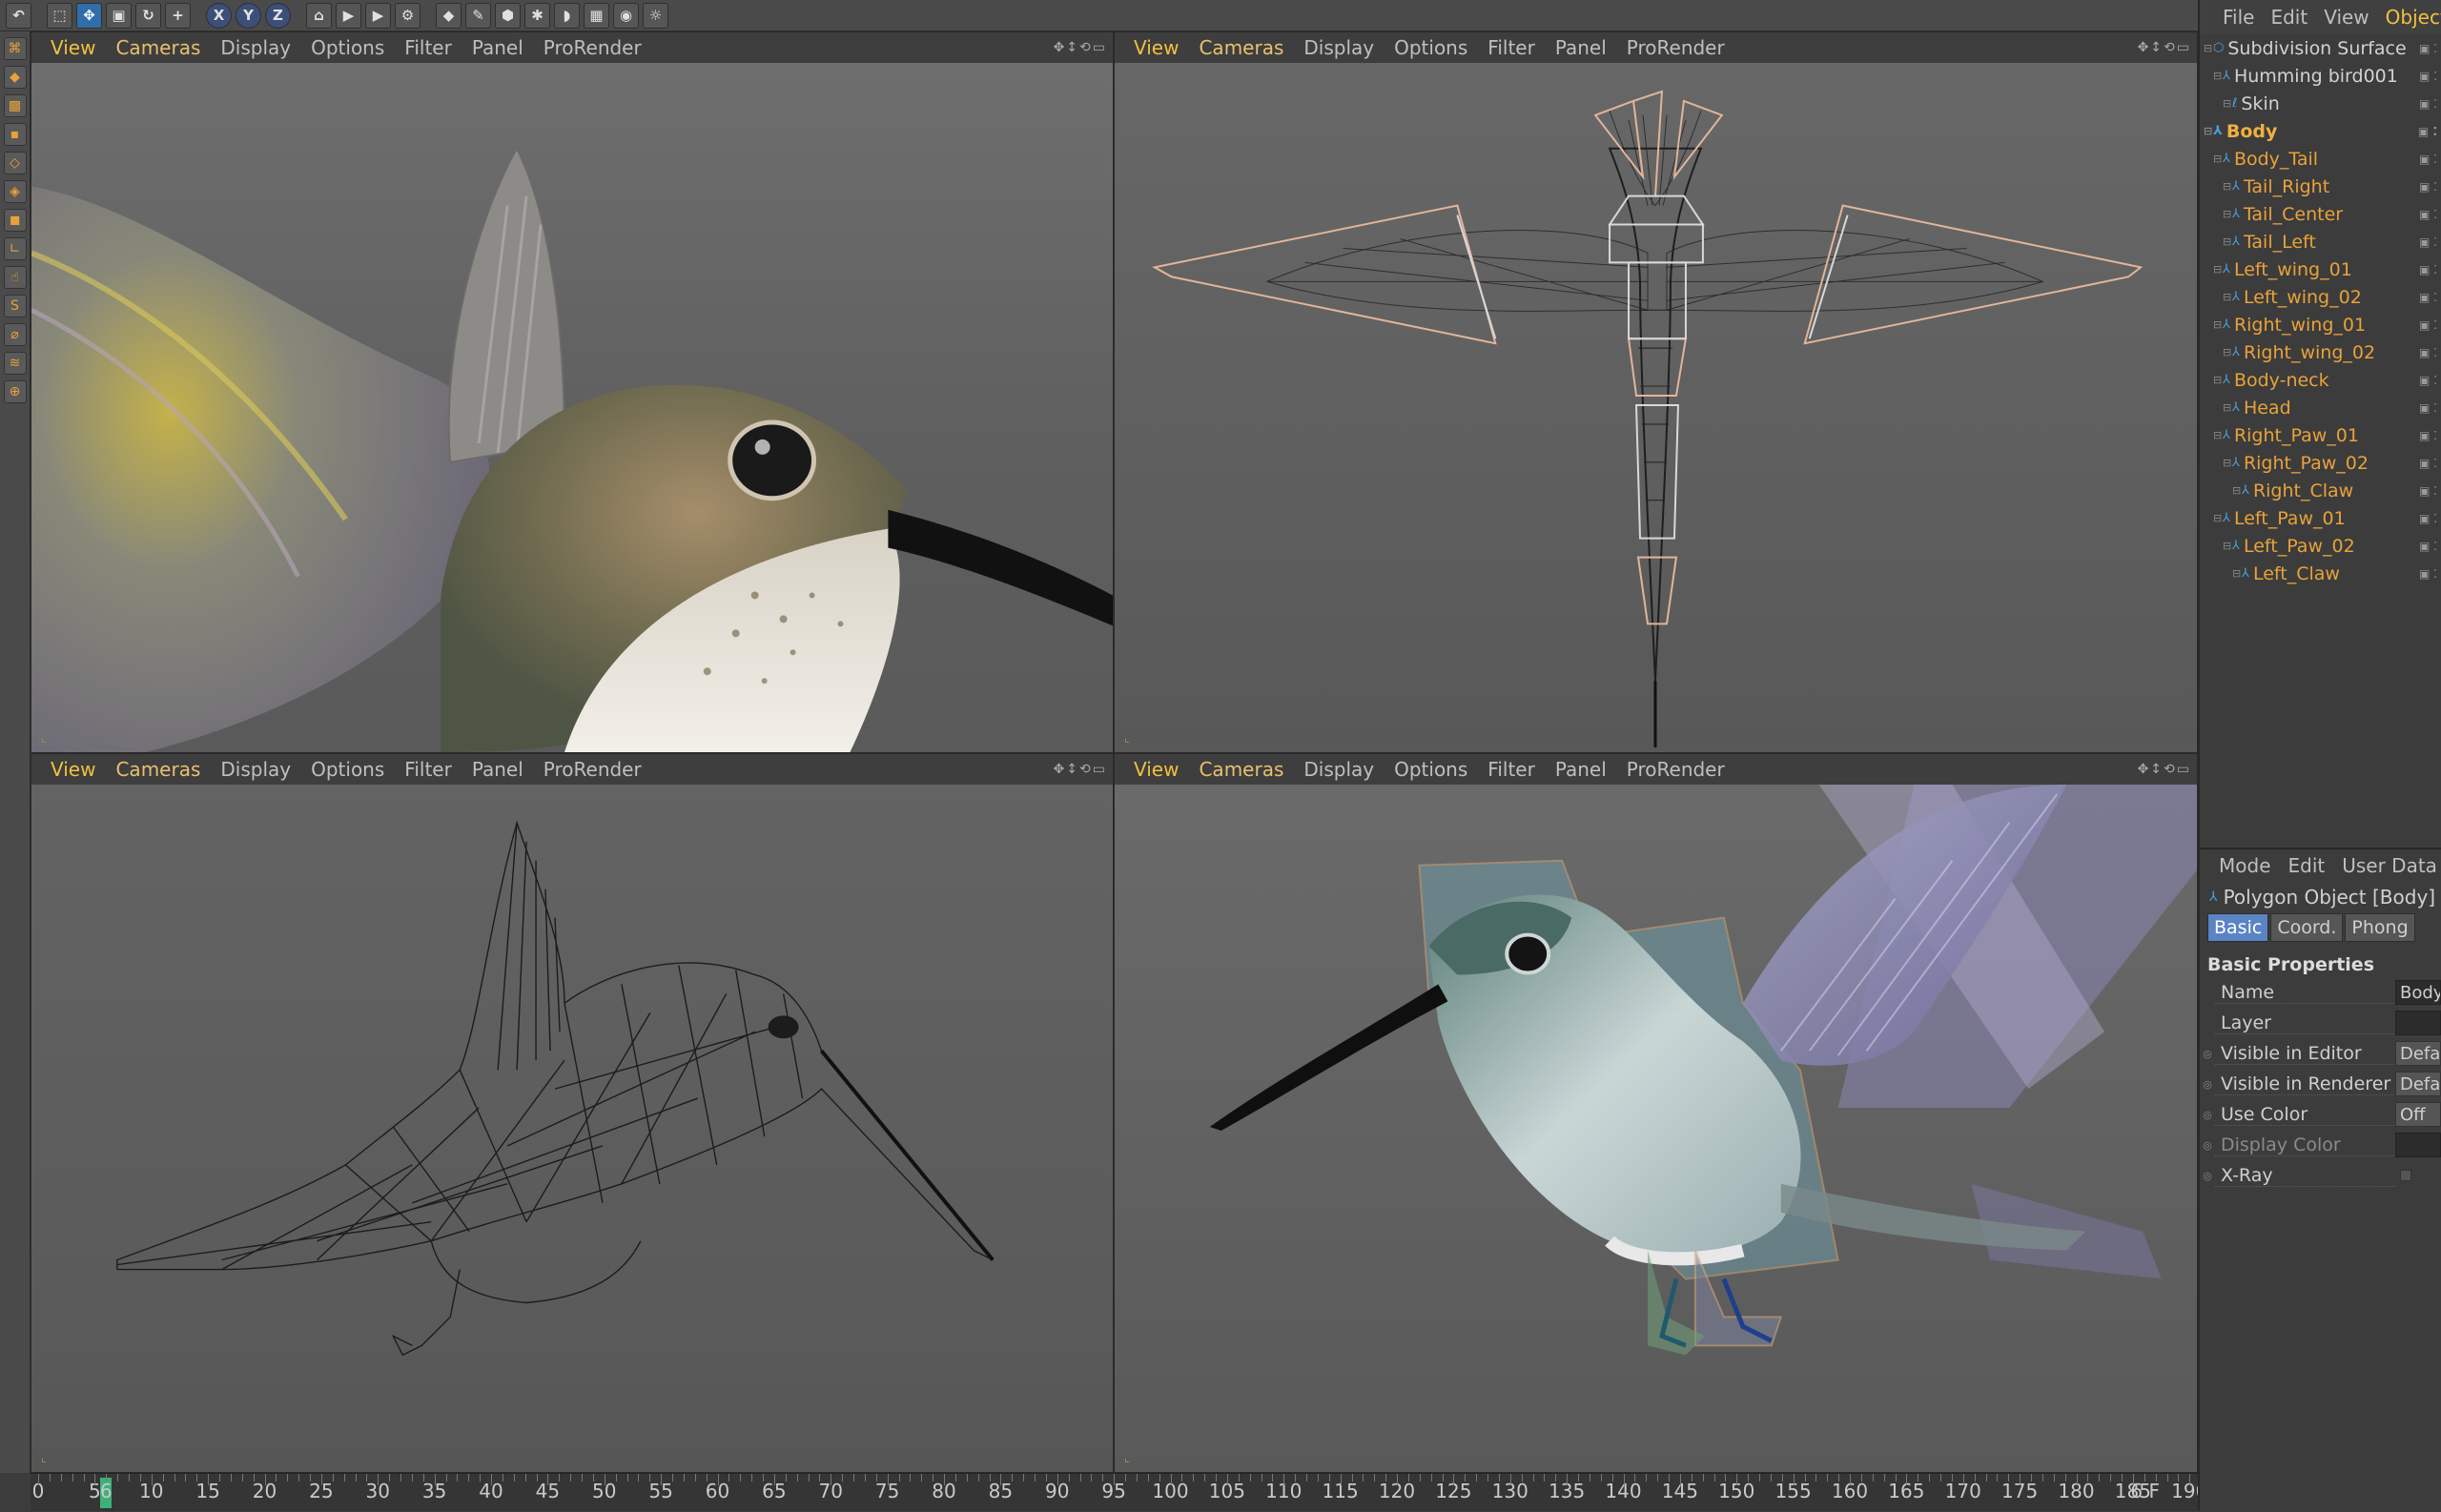 The width and height of the screenshot is (2441, 1512). I want to click on object-row: ⊟ ⅄ Left_Claw ▣ ⁚, so click(2320, 573).